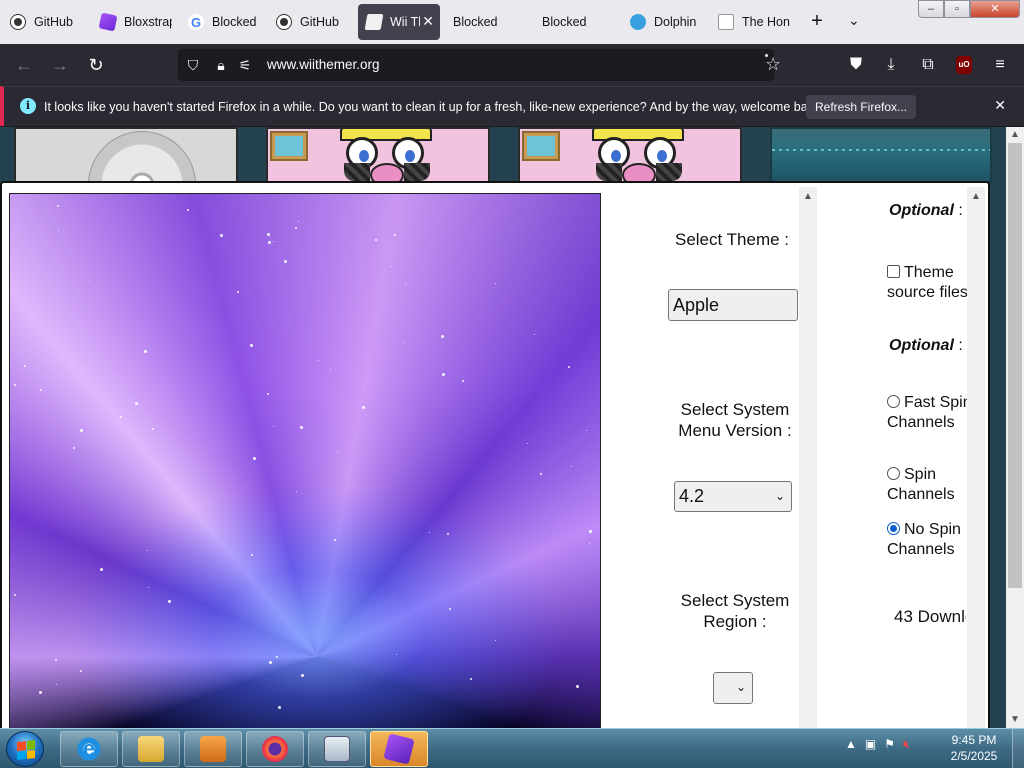 The image size is (1024, 768). Describe the element at coordinates (907, 744) in the screenshot. I see `volume-muted-icon: 🔇︎` at that location.